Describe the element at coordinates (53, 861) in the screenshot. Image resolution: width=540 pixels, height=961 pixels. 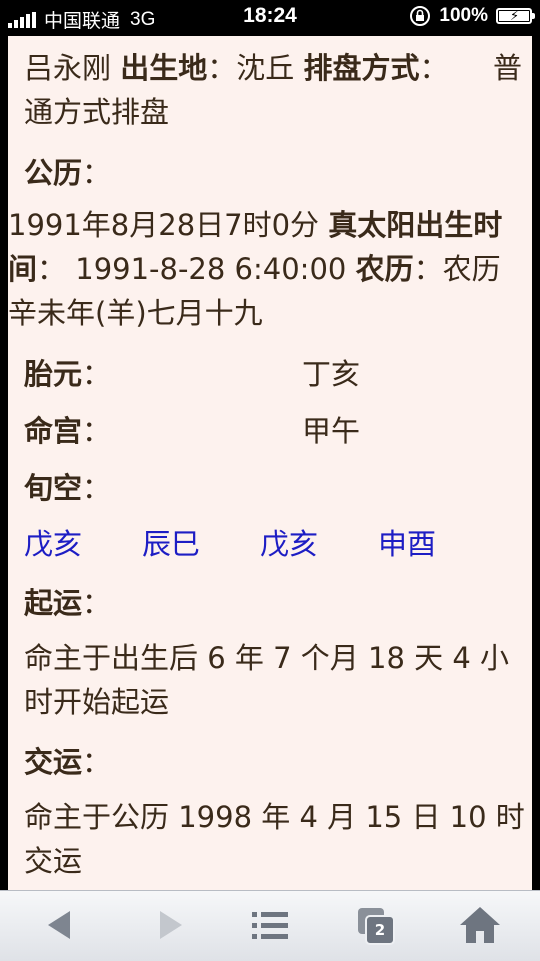
I see `jiaoyun-text-b: 交运` at that location.